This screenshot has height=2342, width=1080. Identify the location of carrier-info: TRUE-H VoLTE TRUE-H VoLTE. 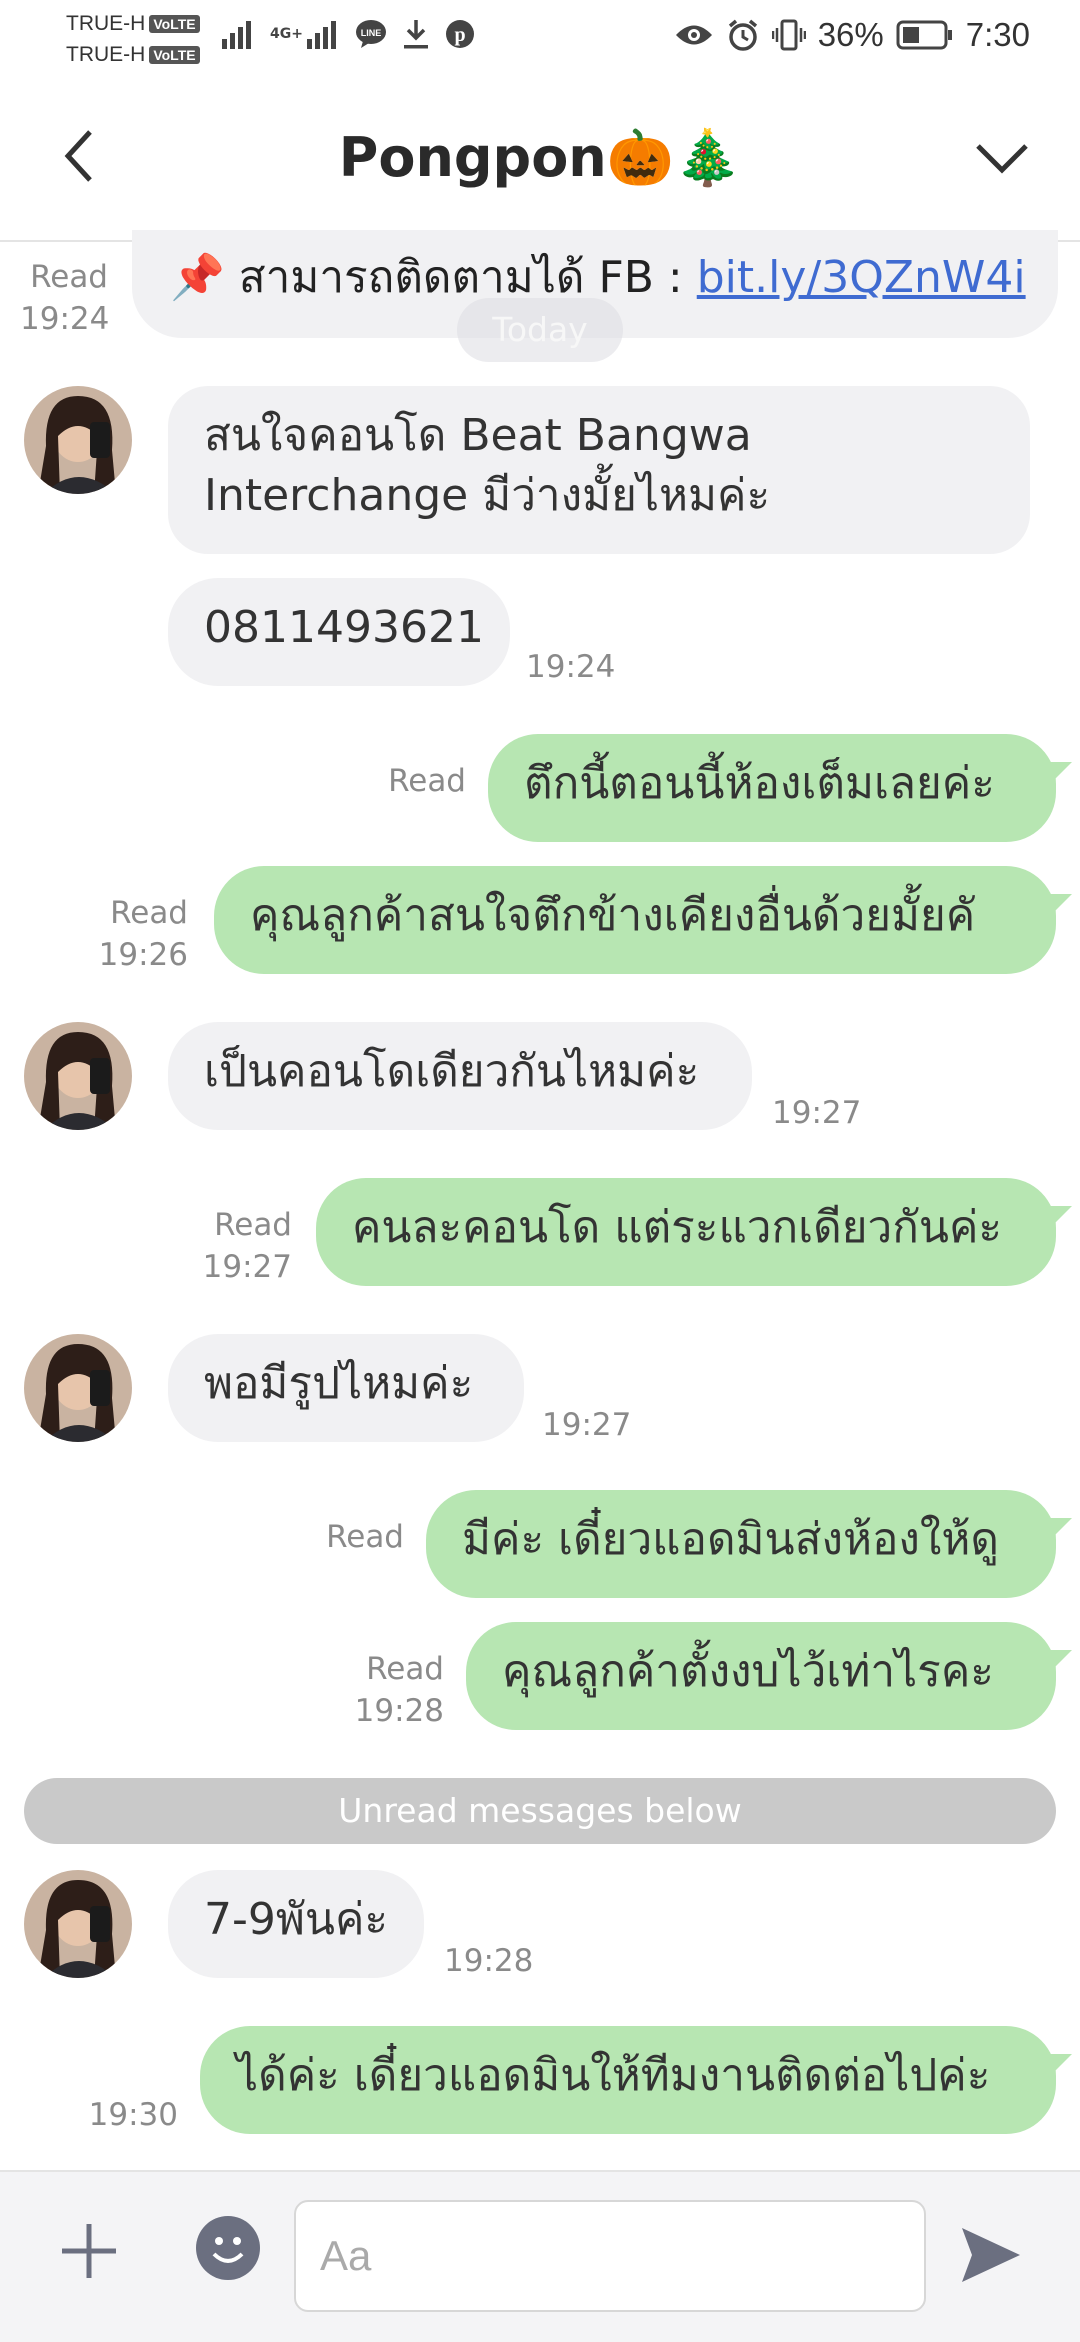
(133, 39).